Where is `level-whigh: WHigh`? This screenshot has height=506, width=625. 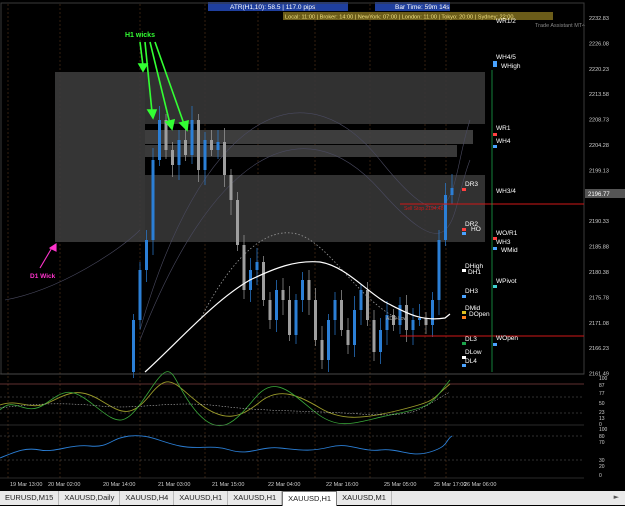 level-whigh: WHigh is located at coordinates (511, 66).